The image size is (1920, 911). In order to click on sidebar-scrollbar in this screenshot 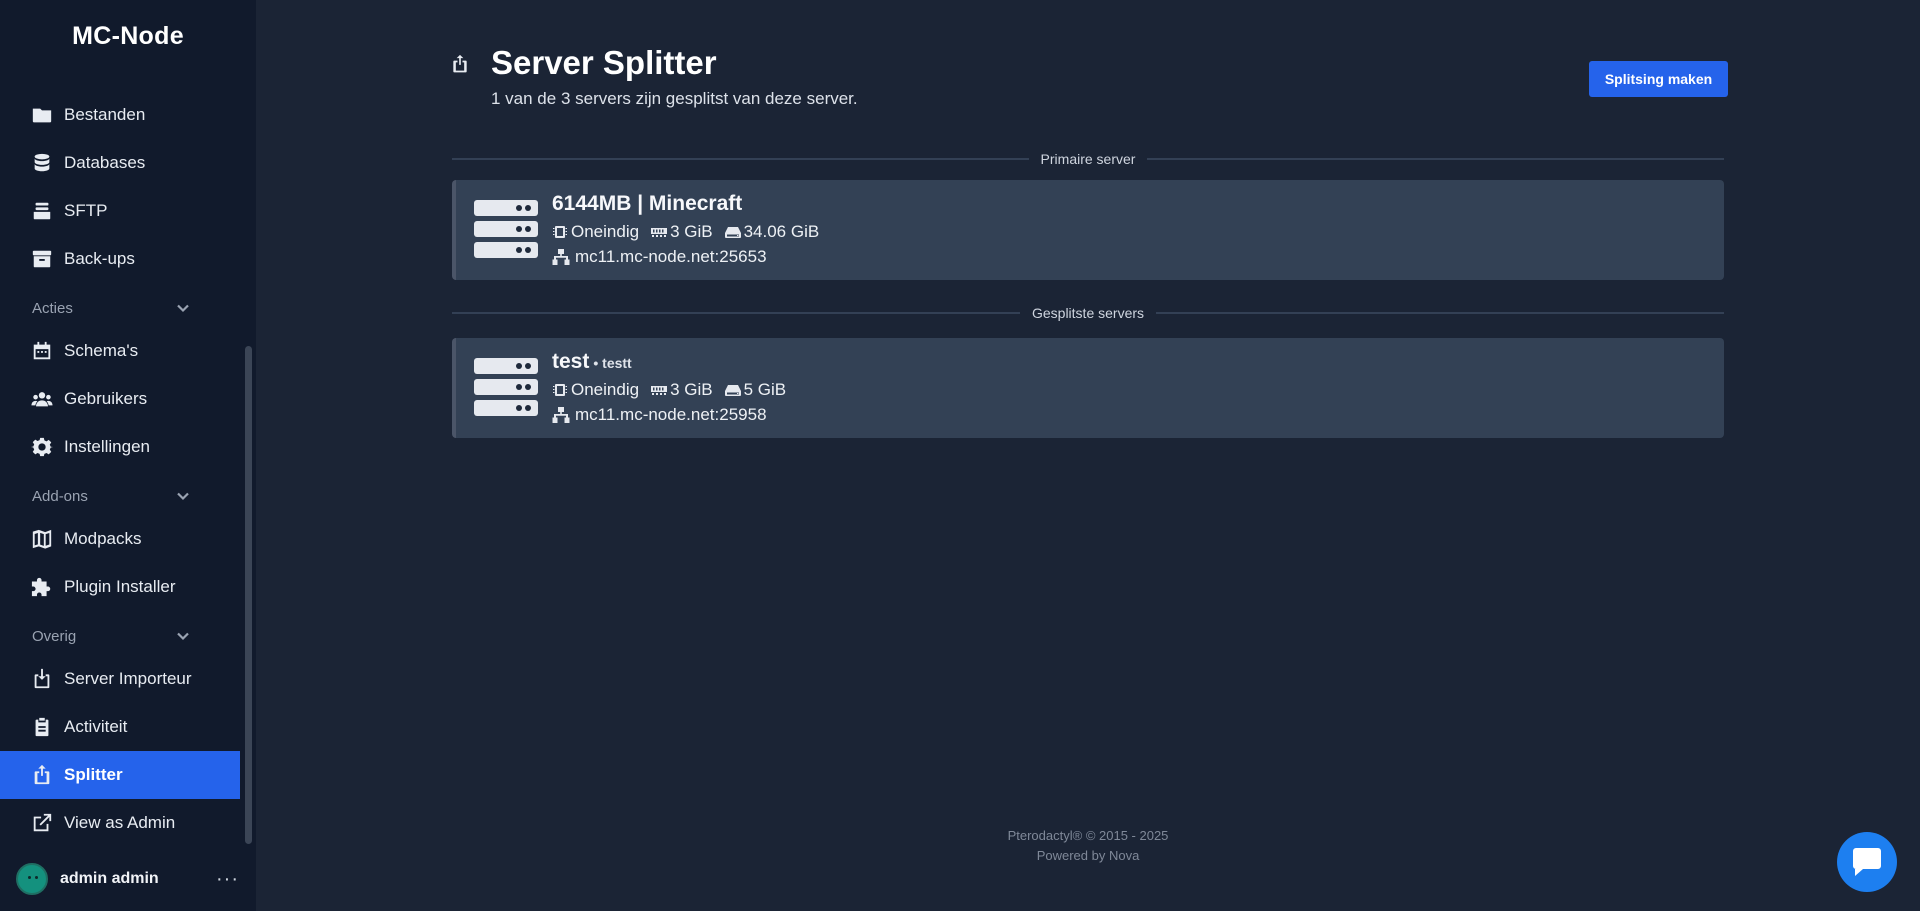, I will do `click(248, 595)`.